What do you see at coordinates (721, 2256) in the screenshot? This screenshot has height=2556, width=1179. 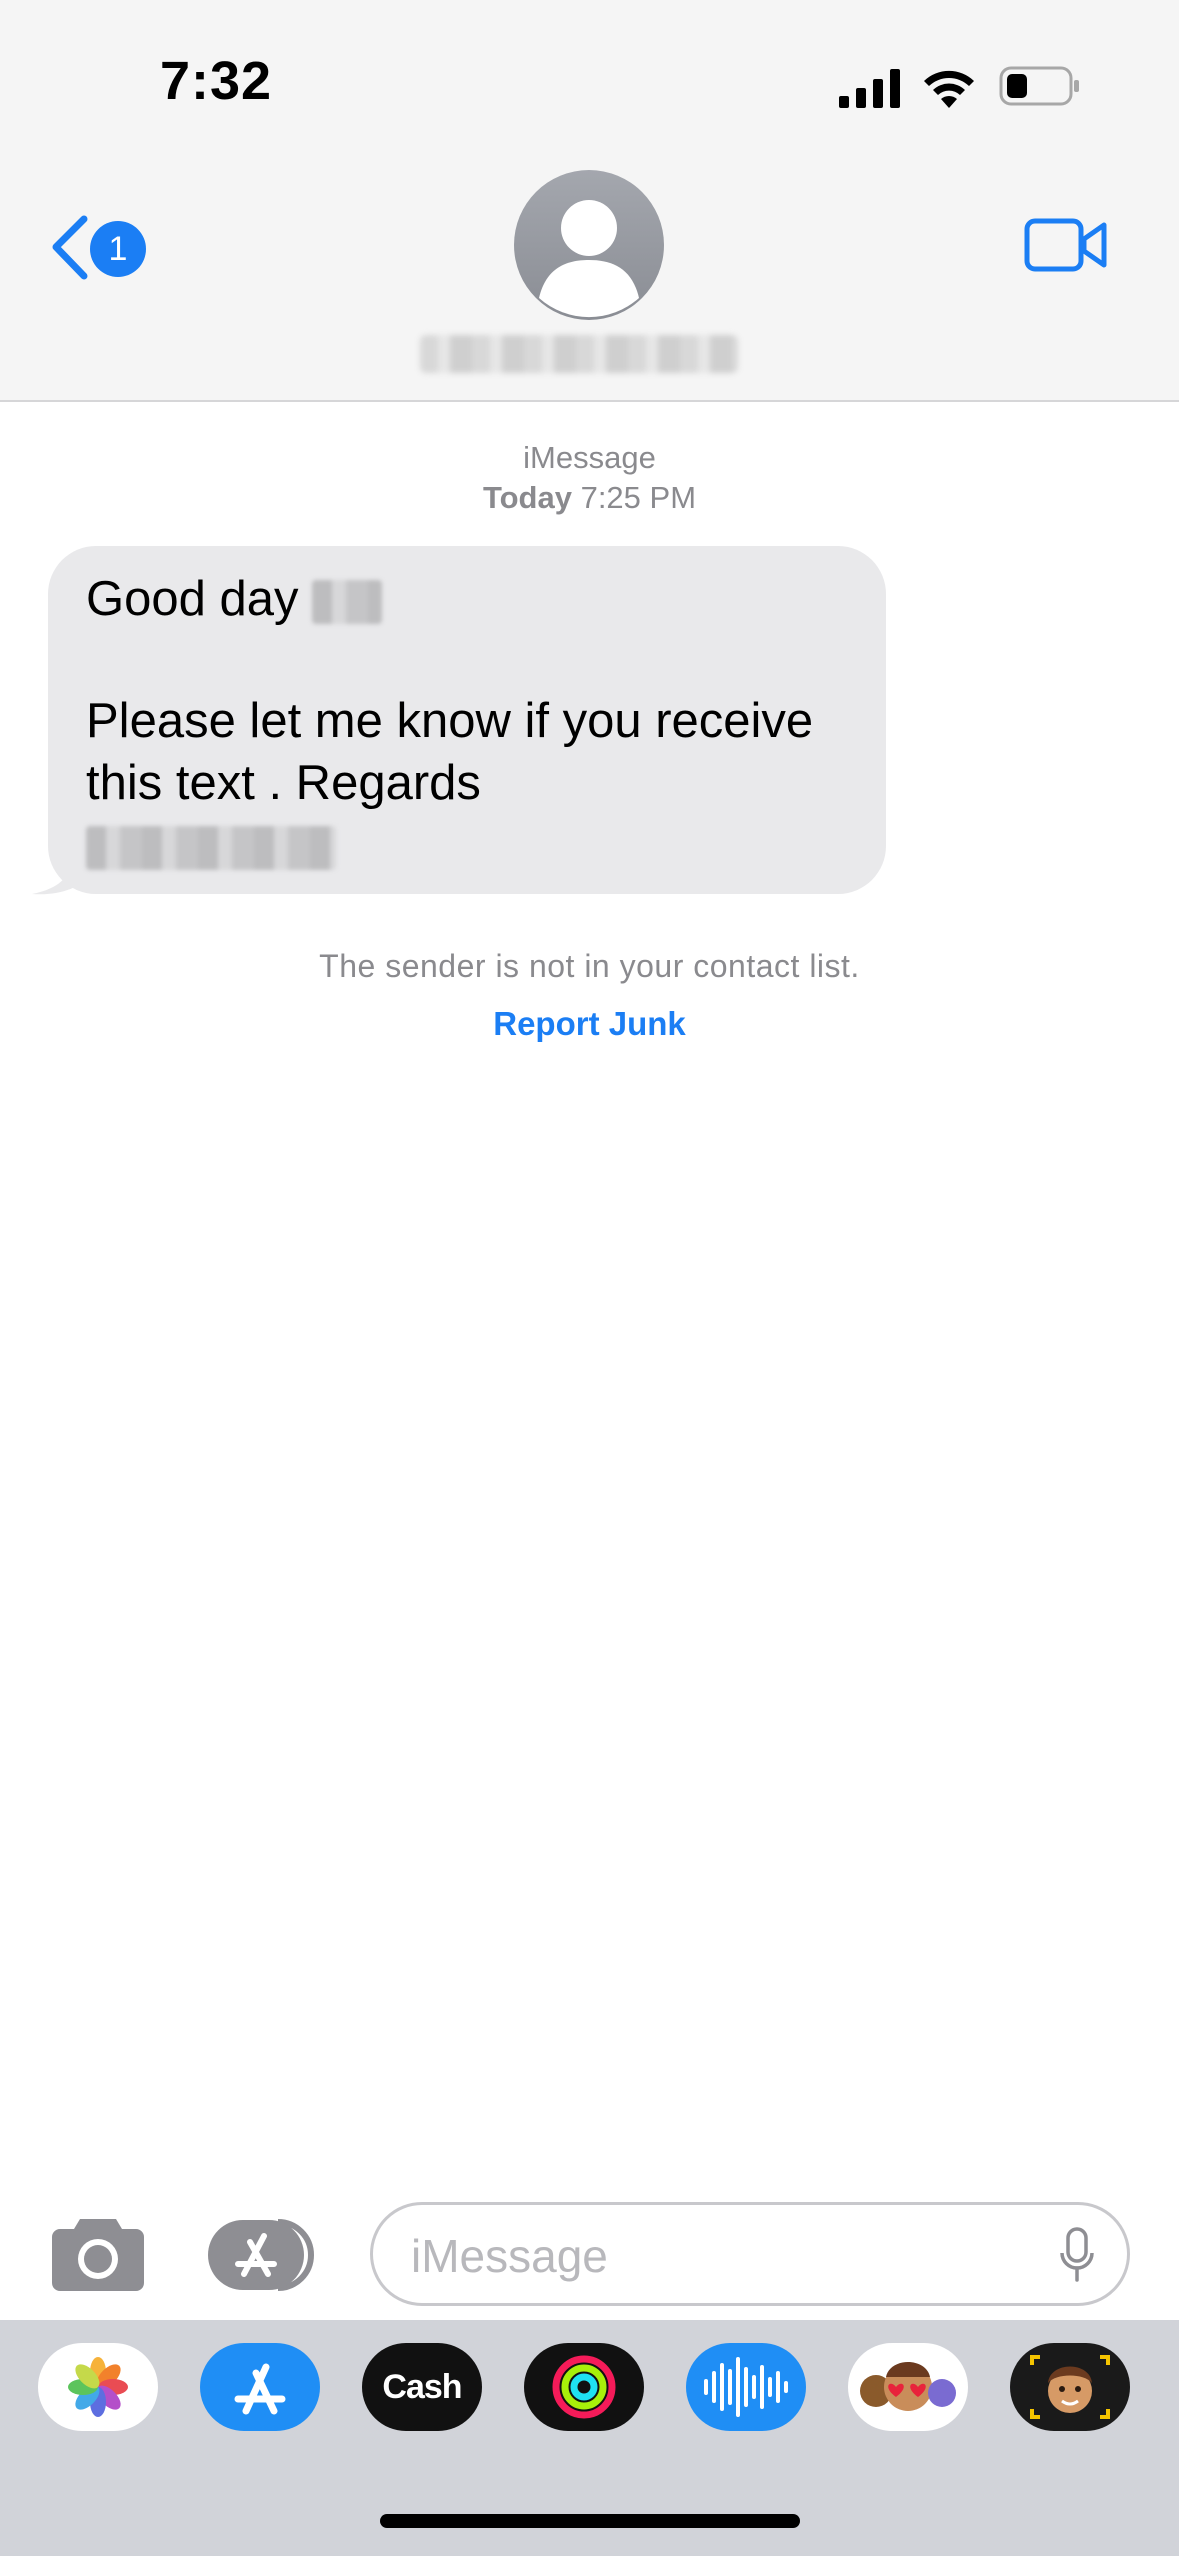 I see `message-input` at bounding box center [721, 2256].